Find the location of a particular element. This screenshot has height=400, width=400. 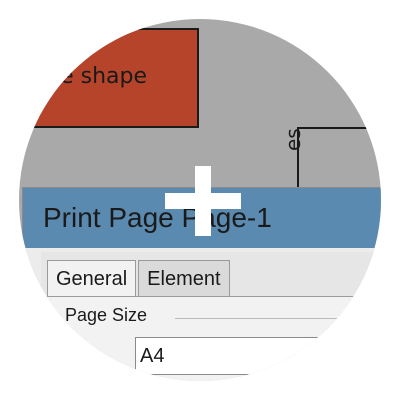

group-divider is located at coordinates (275, 318).